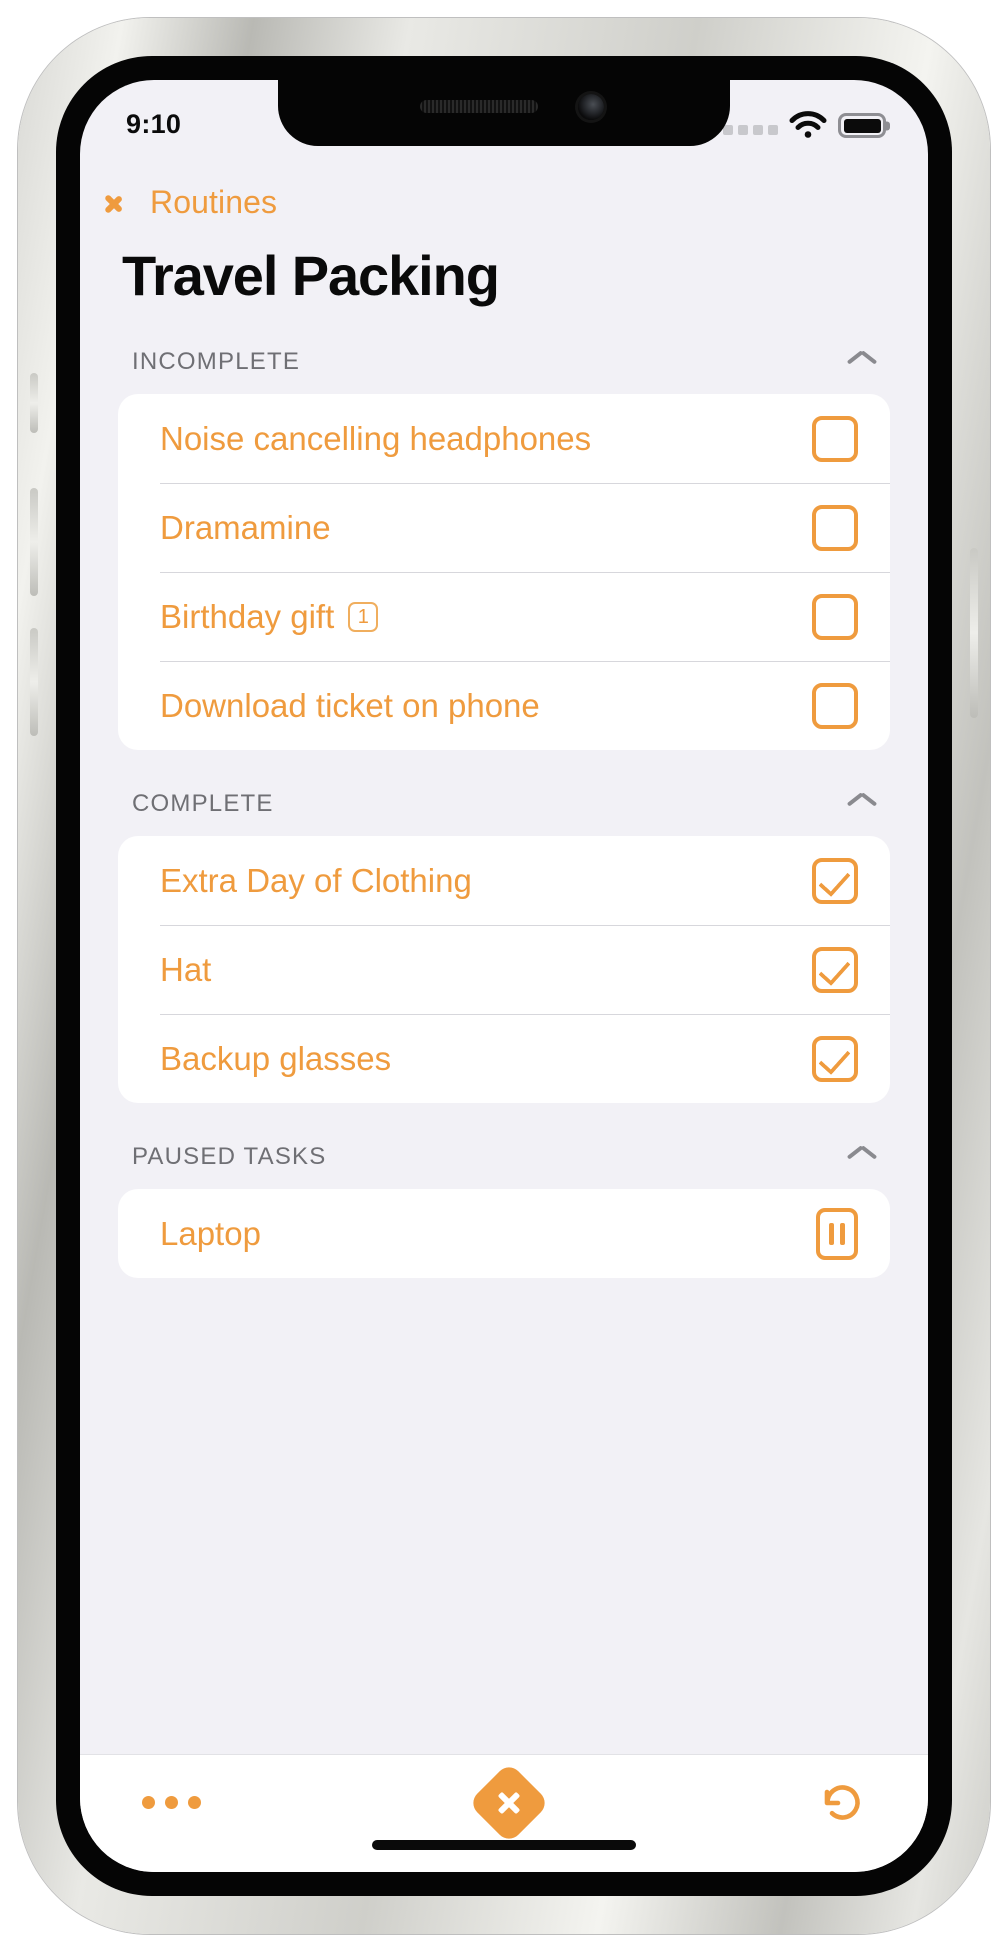  Describe the element at coordinates (837, 1233) in the screenshot. I see `pause-icon` at that location.